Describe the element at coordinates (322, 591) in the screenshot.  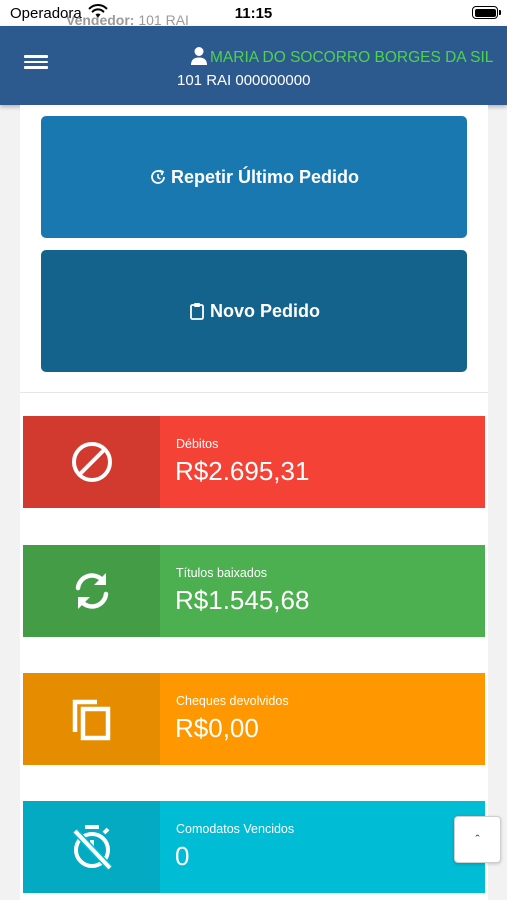
I see `titulos-body: Títulos baixados R$1.545,68` at that location.